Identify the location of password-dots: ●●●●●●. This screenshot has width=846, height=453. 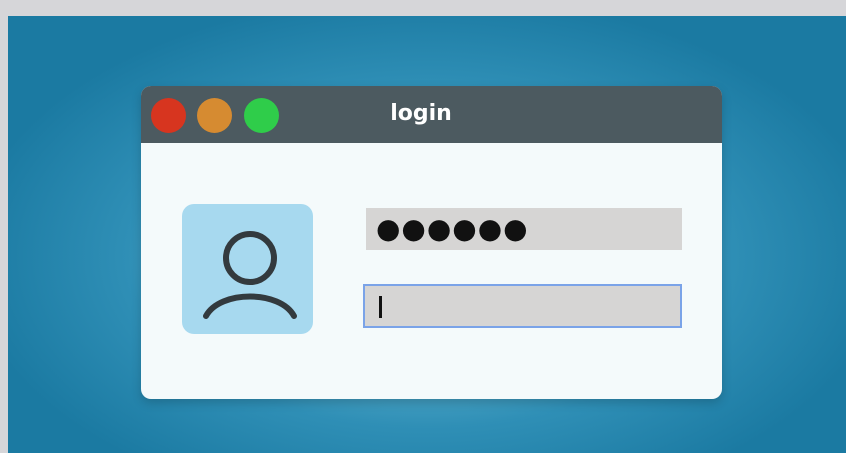
(452, 228).